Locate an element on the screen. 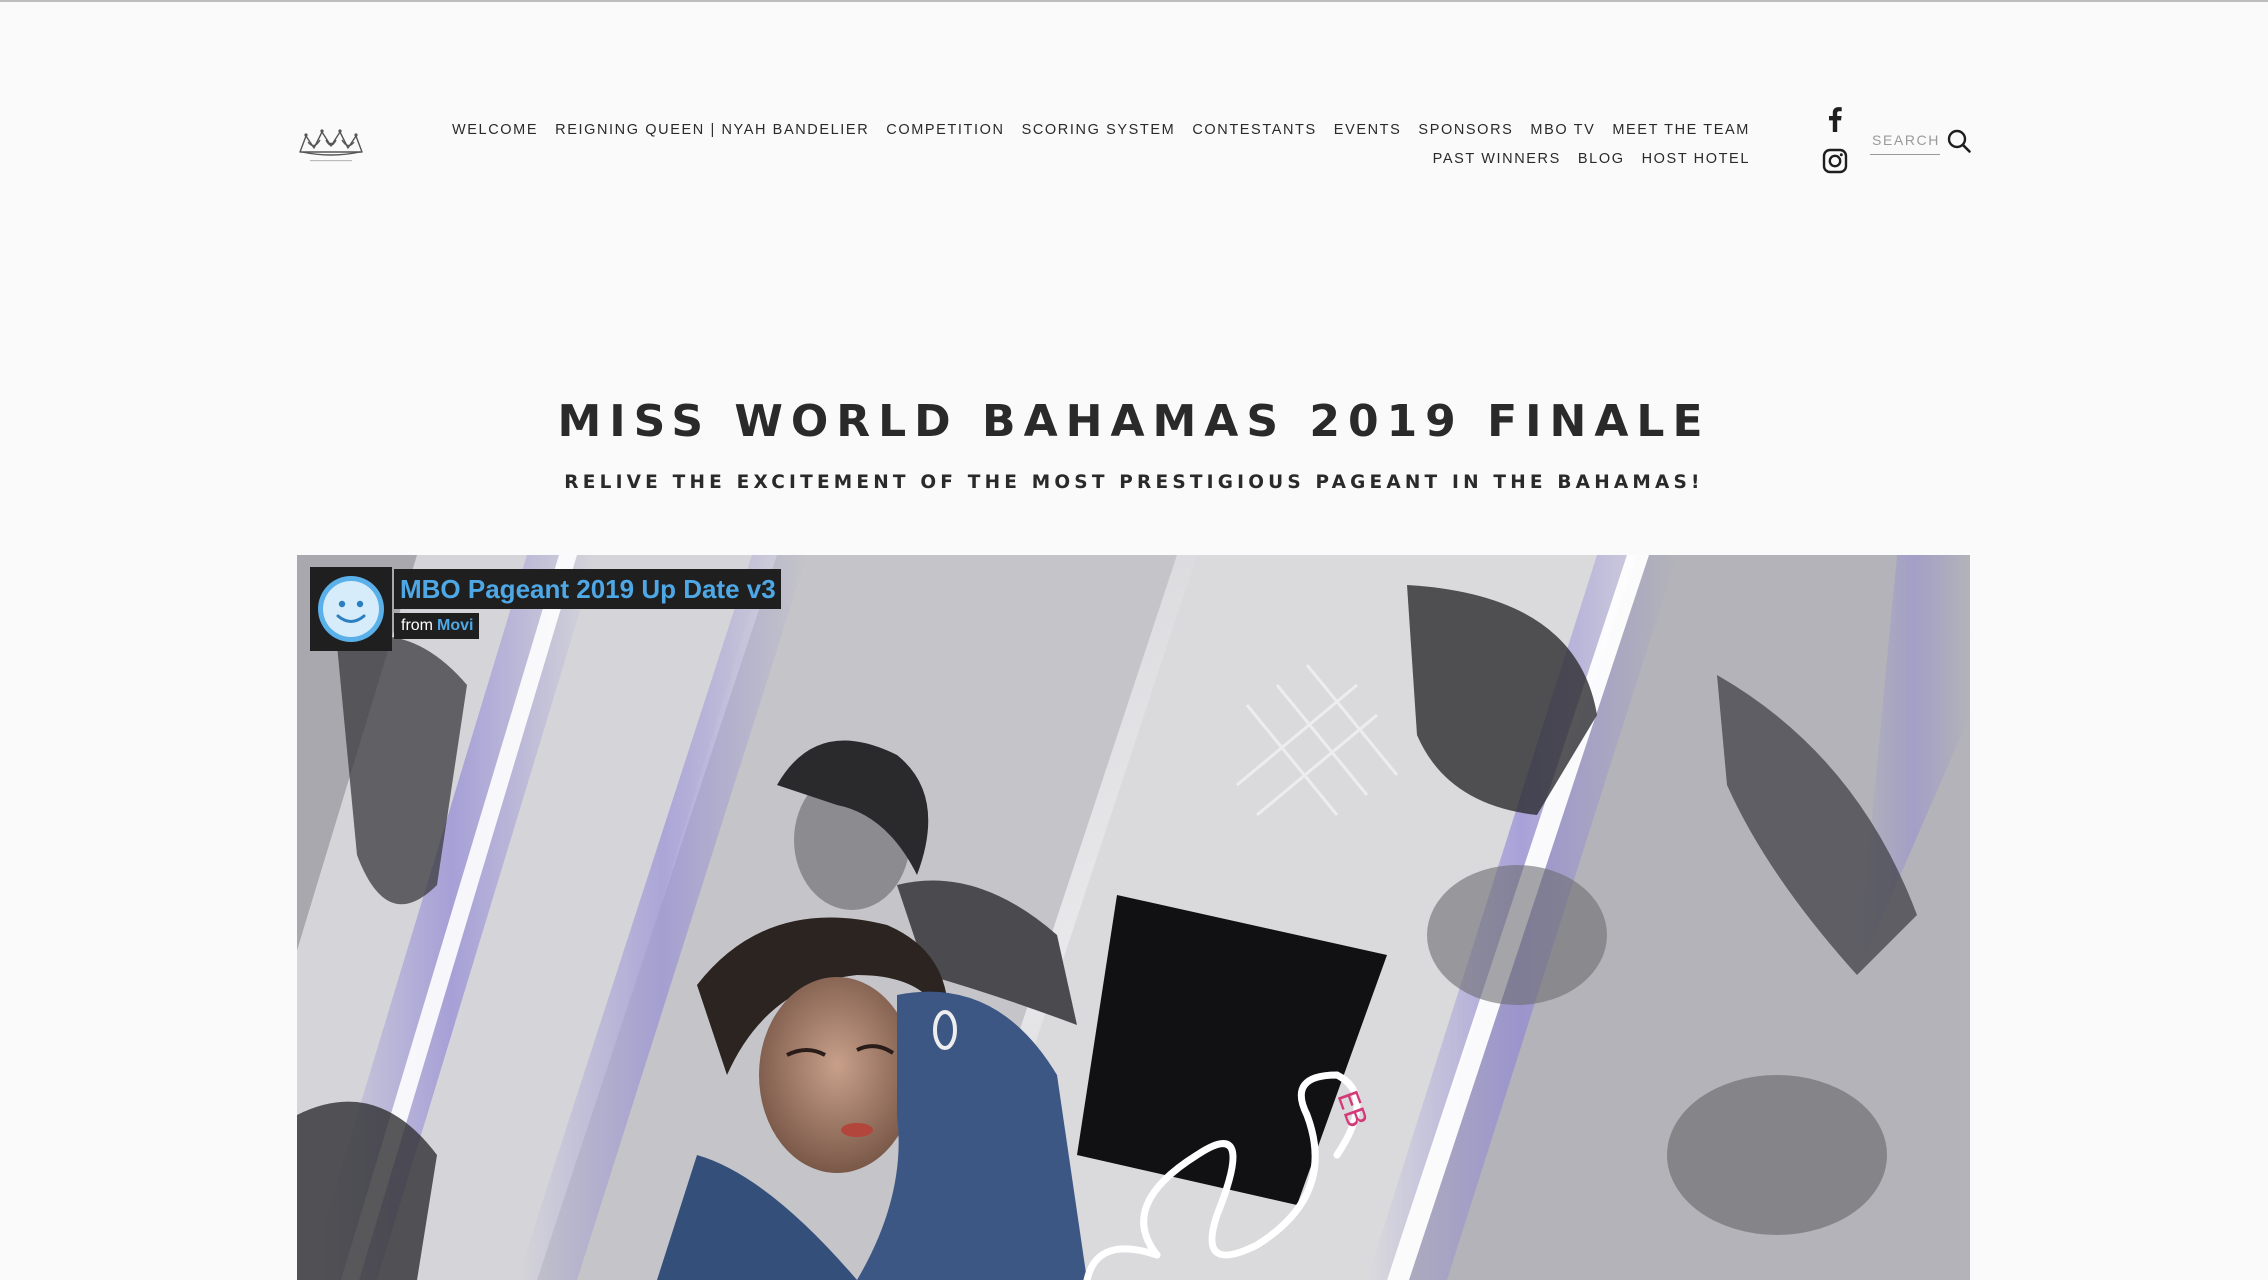 The image size is (2268, 1280). nav-item-contestants: CONTESTANTS is located at coordinates (1254, 130).